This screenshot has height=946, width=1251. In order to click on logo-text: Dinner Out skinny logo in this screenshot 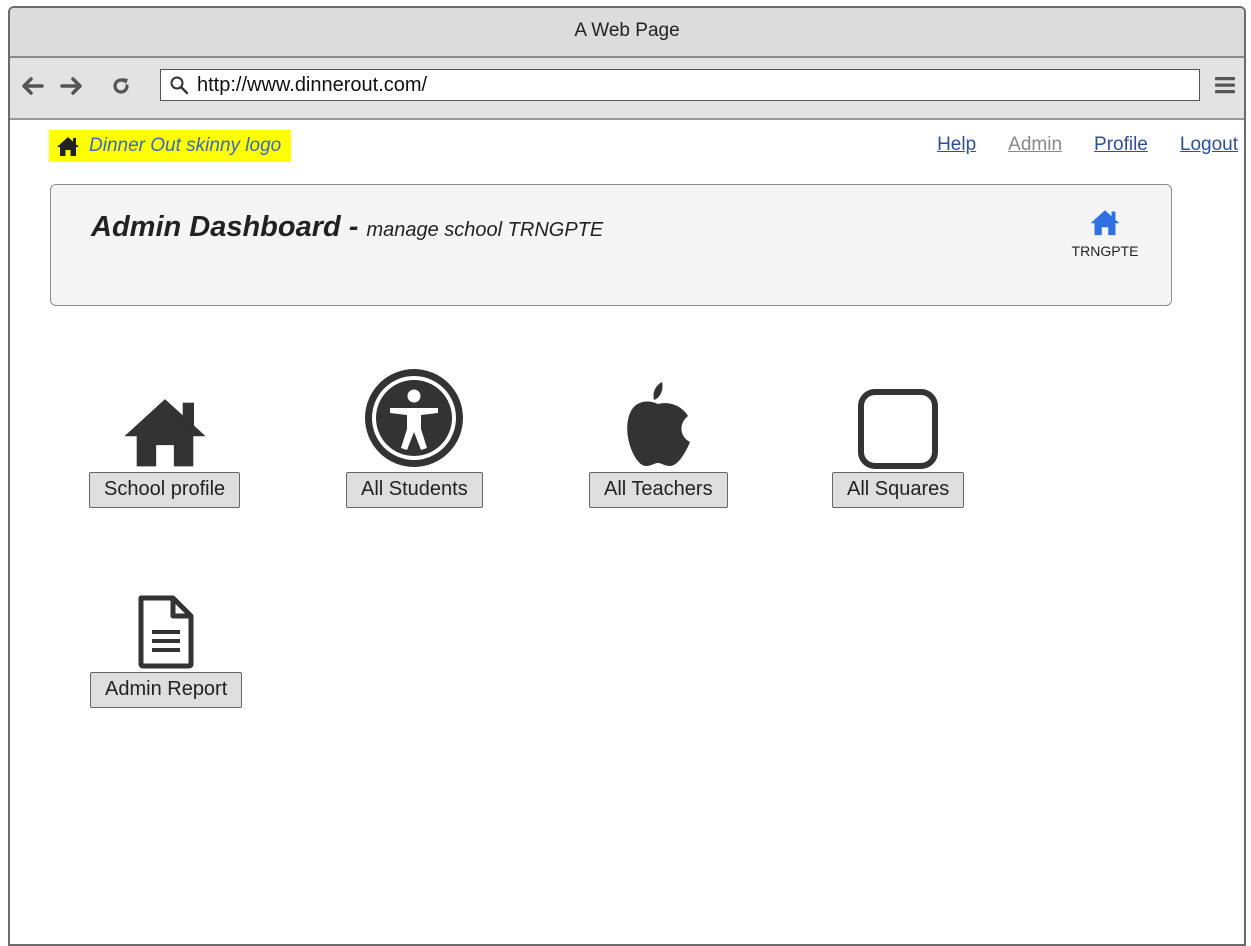, I will do `click(185, 145)`.